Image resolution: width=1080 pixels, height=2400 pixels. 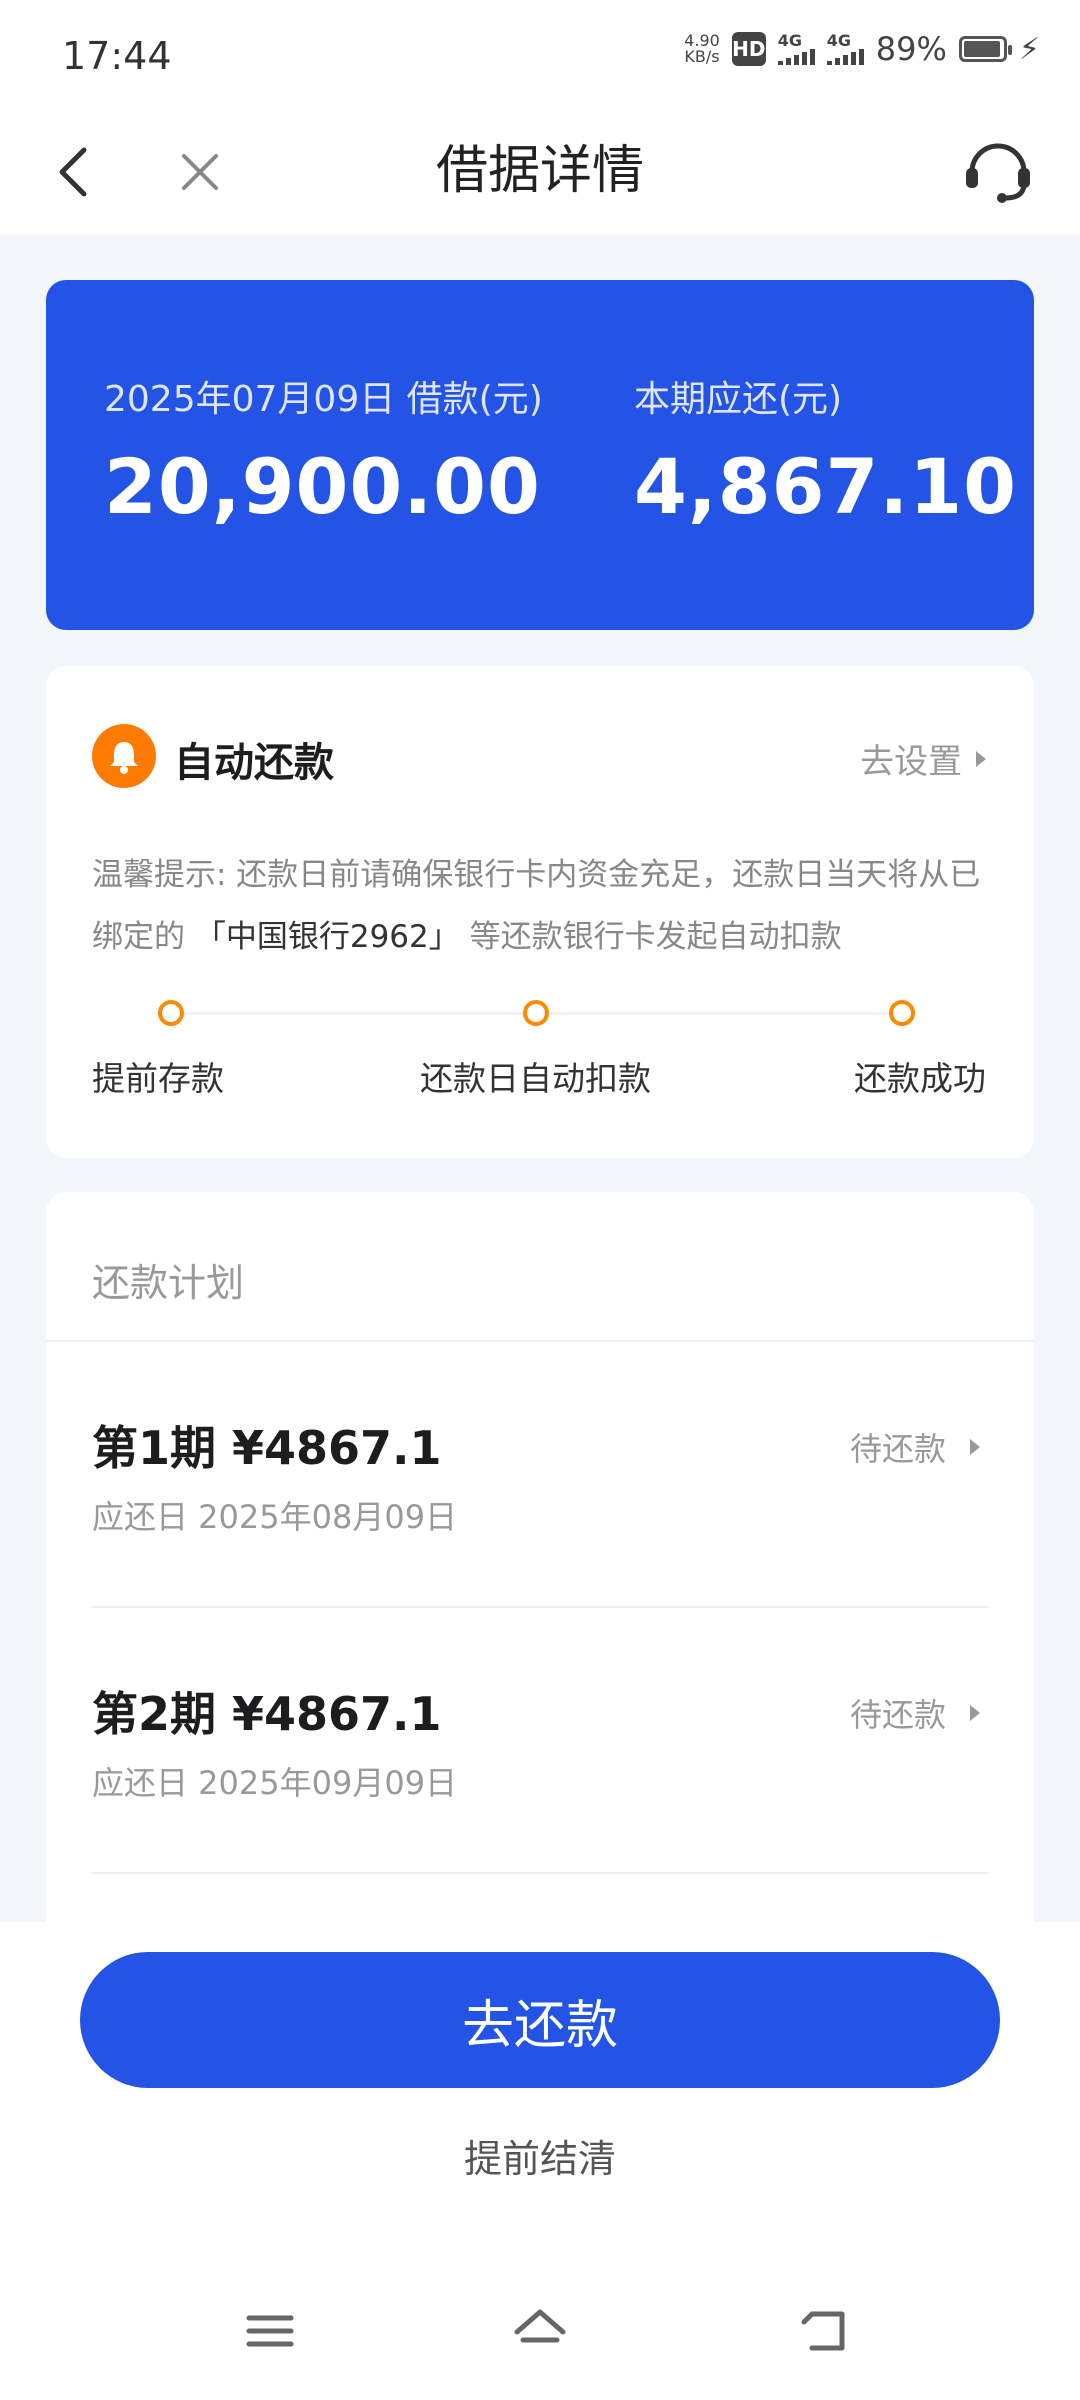 I want to click on divider, so click(x=540, y=1873).